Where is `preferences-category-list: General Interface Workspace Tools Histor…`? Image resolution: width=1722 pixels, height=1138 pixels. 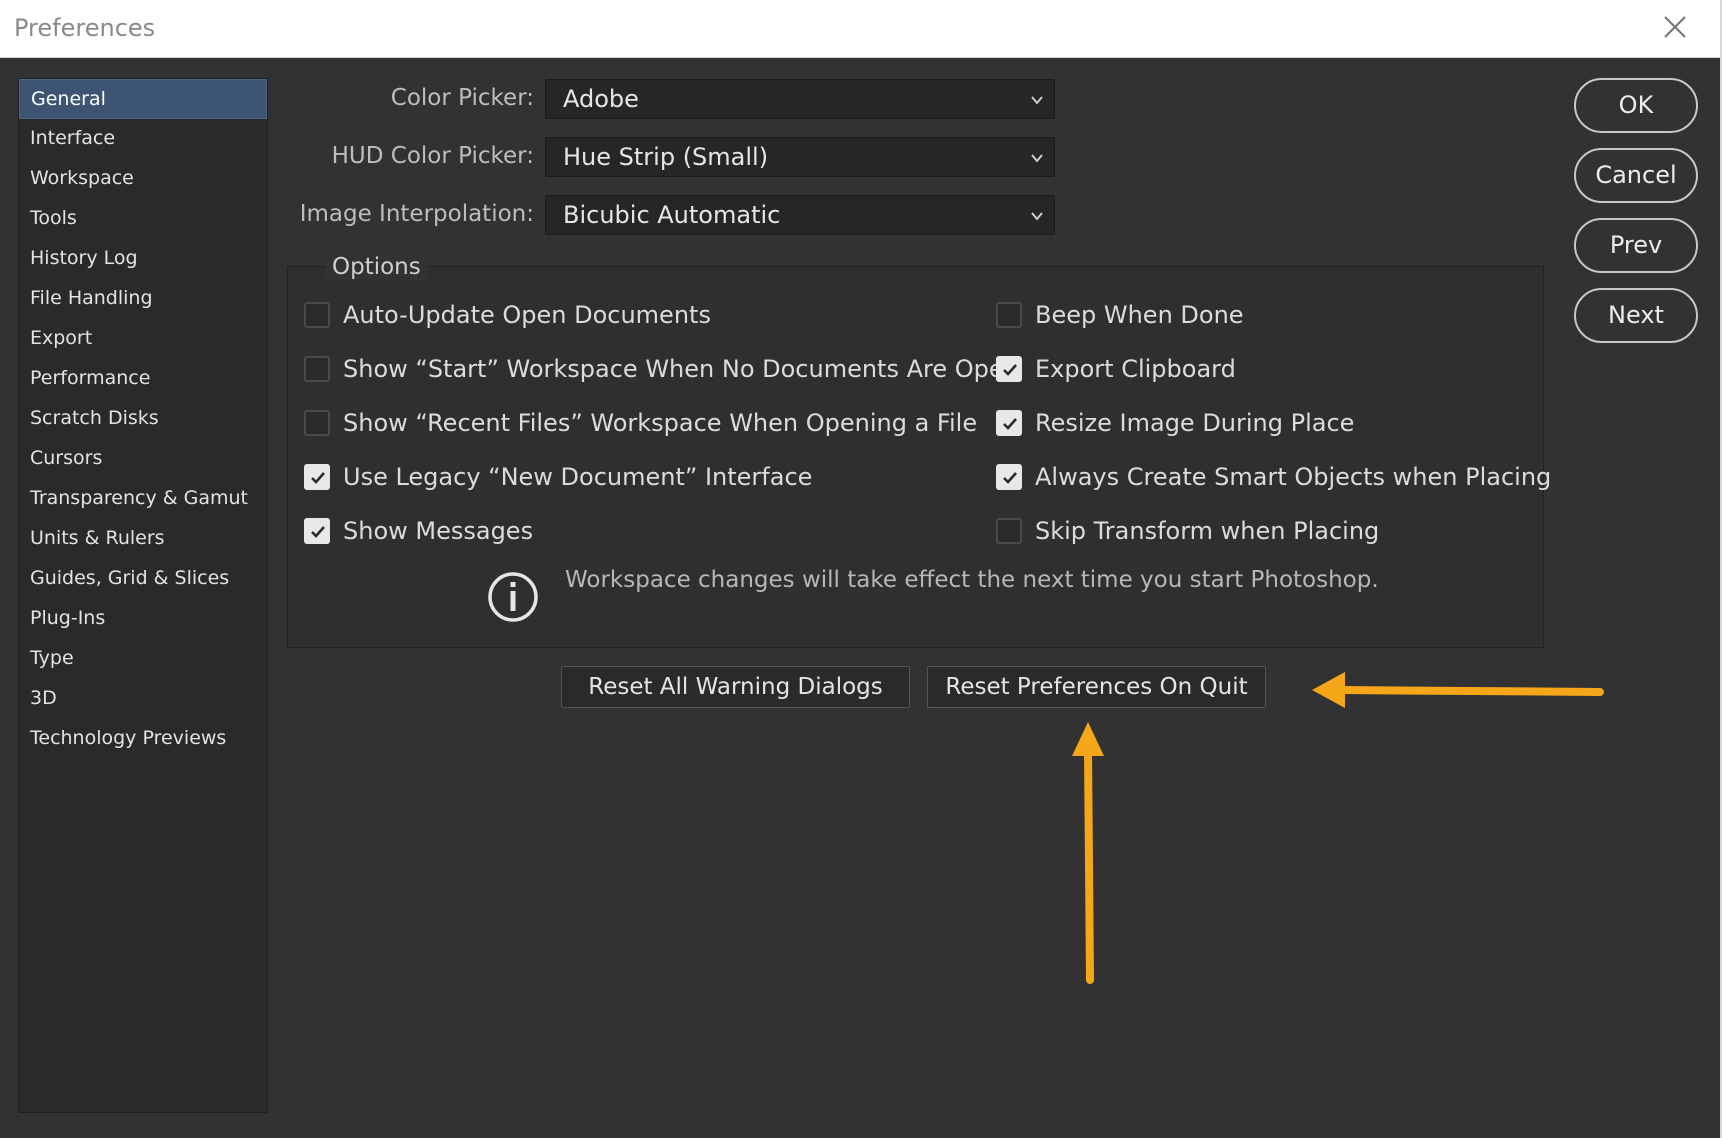 preferences-category-list: General Interface Workspace Tools Histor… is located at coordinates (143, 595).